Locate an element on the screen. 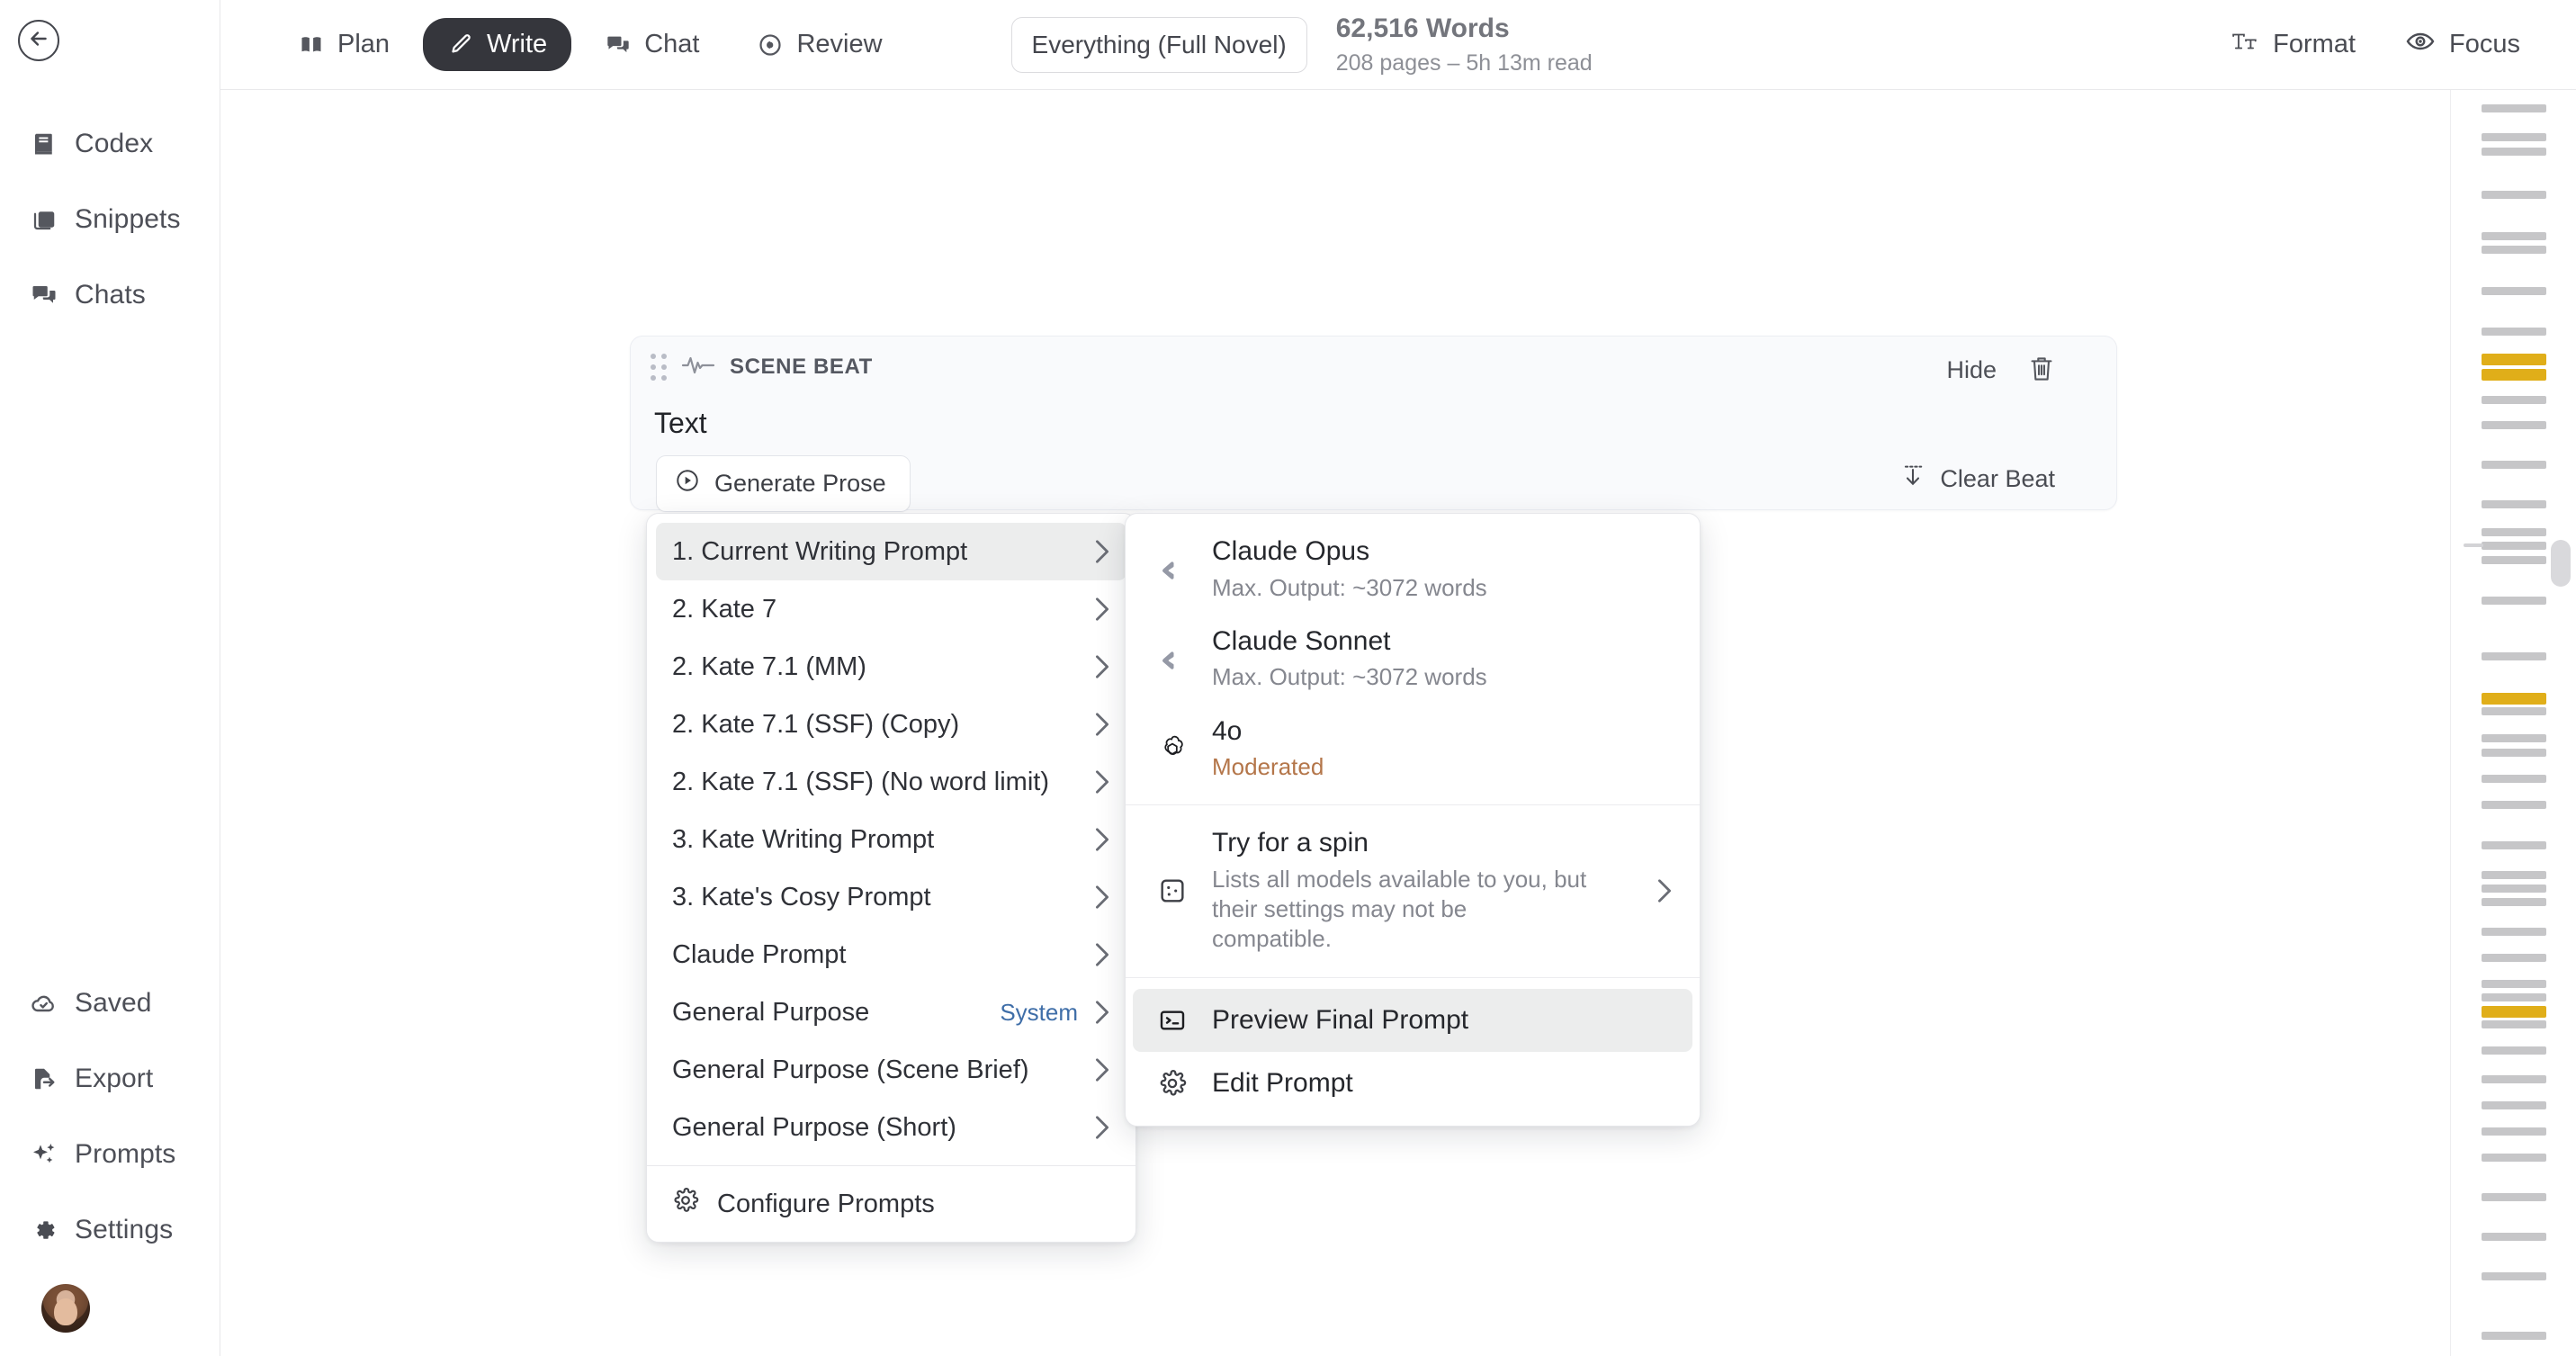 This screenshot has height=1356, width=2576. menu-item-preview-final-prompt: Preview Final Prompt is located at coordinates (1413, 1020).